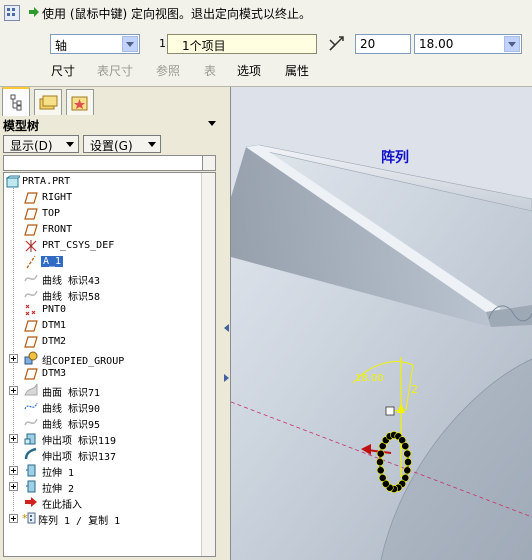 The width and height of the screenshot is (532, 560). What do you see at coordinates (368, 44) in the screenshot?
I see `member-count-value: 20` at bounding box center [368, 44].